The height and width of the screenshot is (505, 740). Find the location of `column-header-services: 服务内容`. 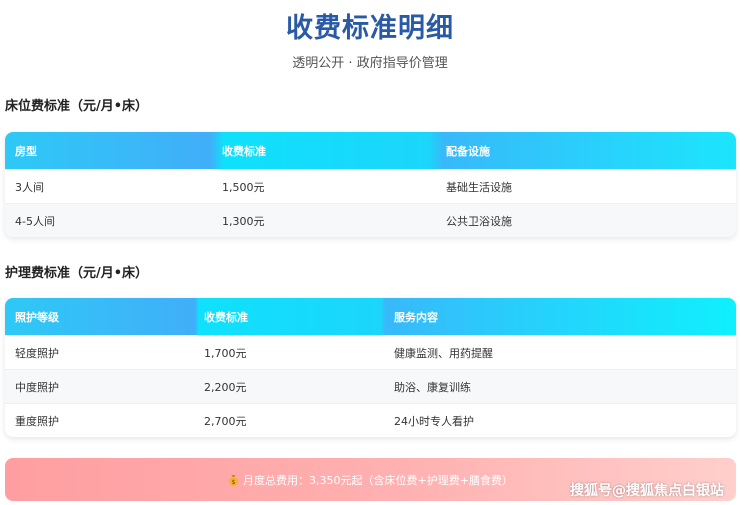

column-header-services: 服务内容 is located at coordinates (416, 317).